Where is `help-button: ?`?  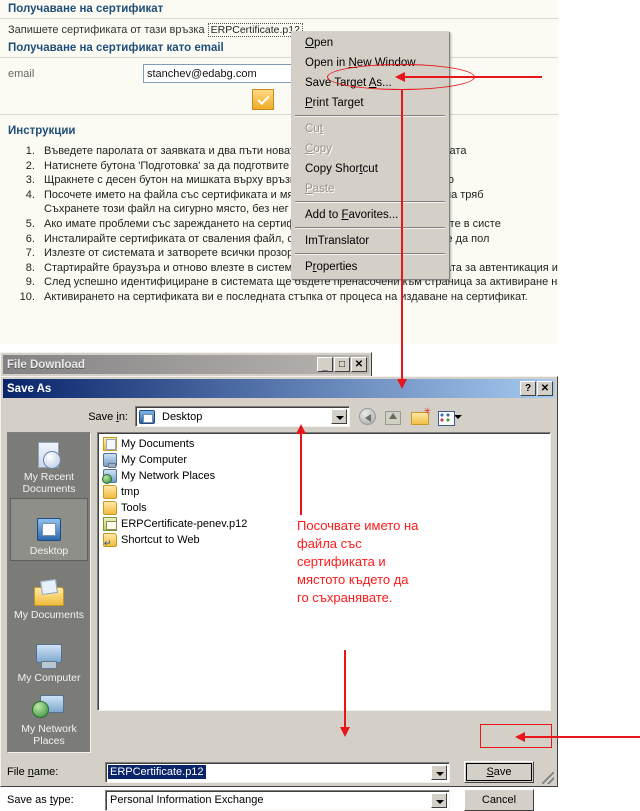 help-button: ? is located at coordinates (528, 388).